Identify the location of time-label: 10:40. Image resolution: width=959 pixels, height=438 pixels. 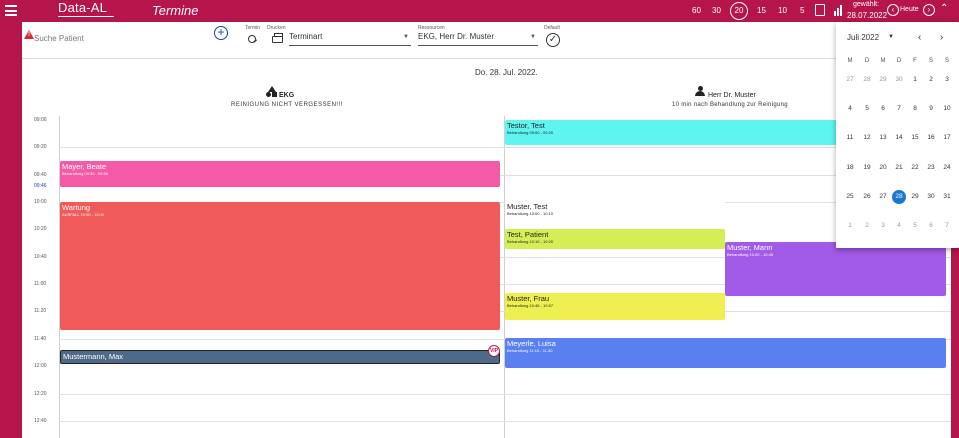
(40, 257).